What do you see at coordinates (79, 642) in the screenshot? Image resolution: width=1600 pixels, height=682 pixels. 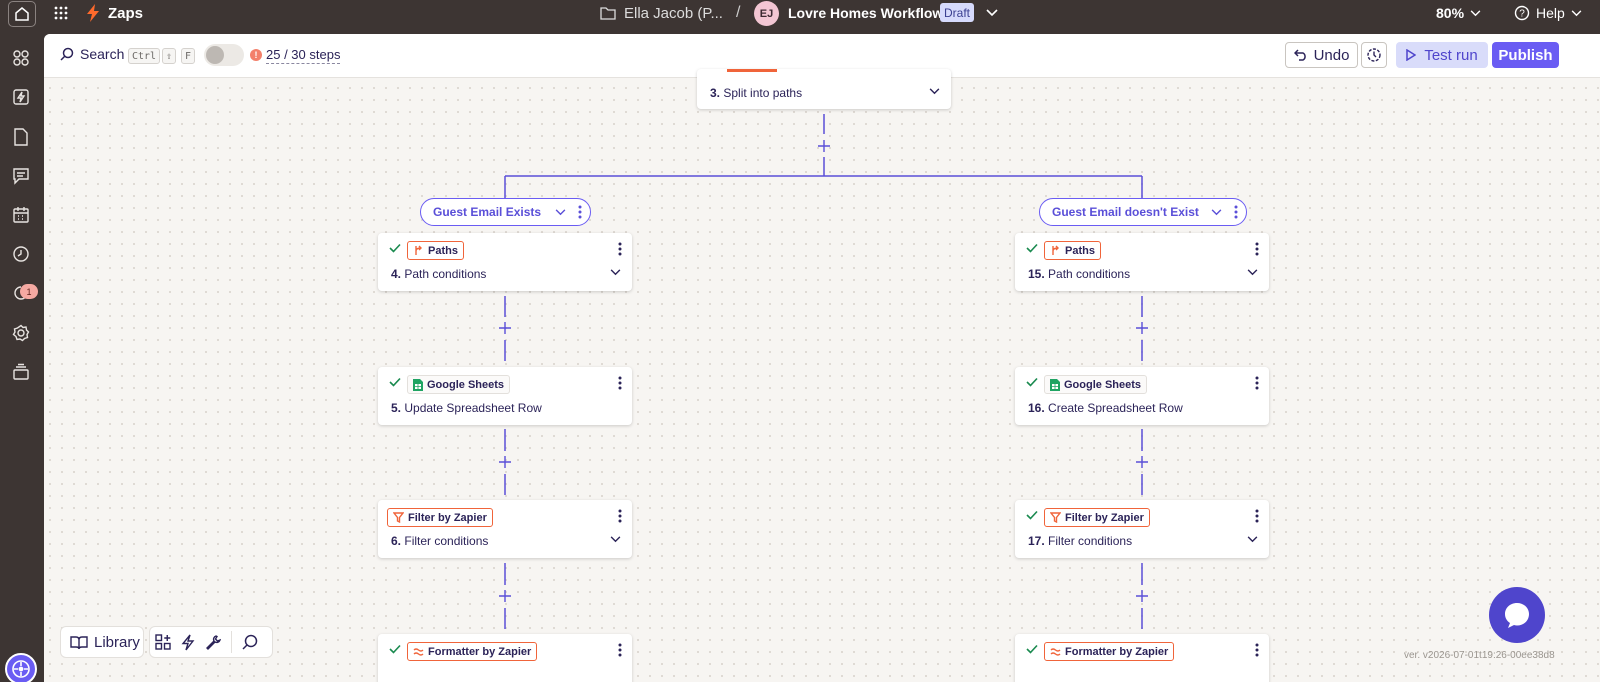 I see `book-icon` at bounding box center [79, 642].